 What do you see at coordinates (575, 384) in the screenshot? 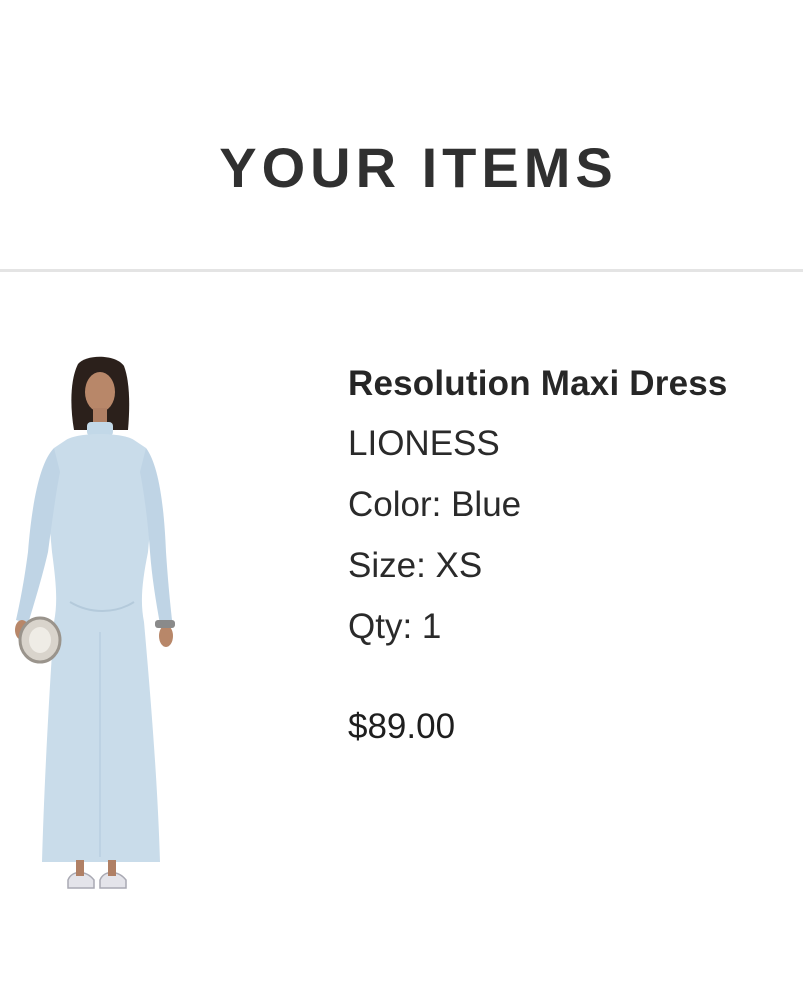
I see `product-name: Resolution Maxi Dress` at bounding box center [575, 384].